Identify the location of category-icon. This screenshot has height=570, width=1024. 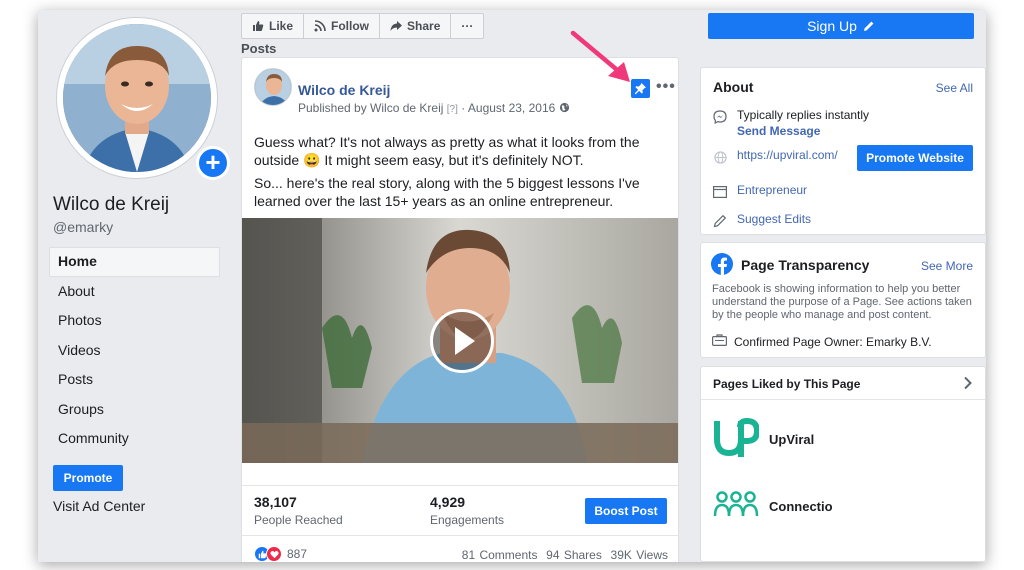
(720, 192).